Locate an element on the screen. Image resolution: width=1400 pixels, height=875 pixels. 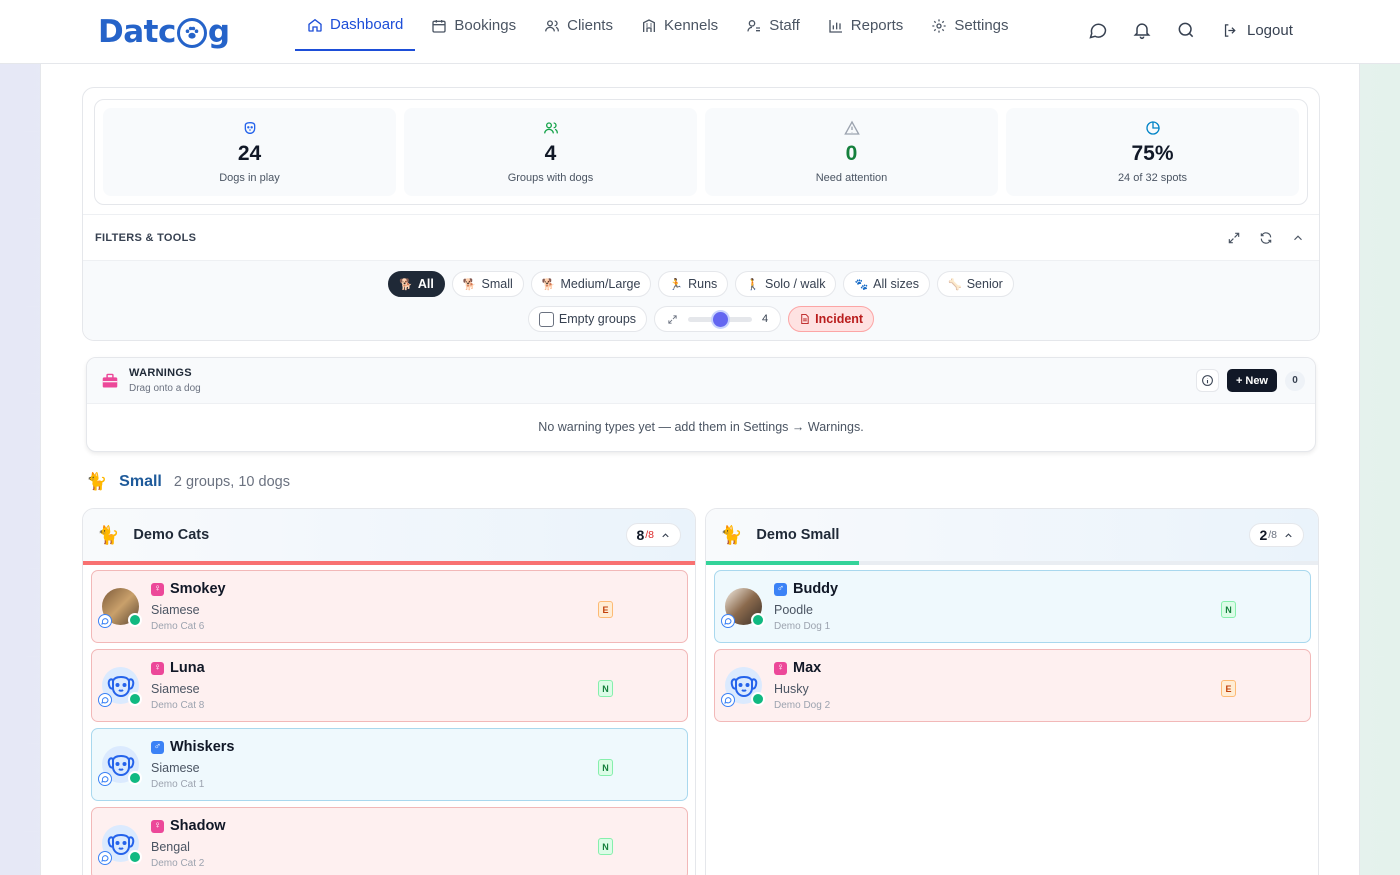
search-icon is located at coordinates (1186, 30).